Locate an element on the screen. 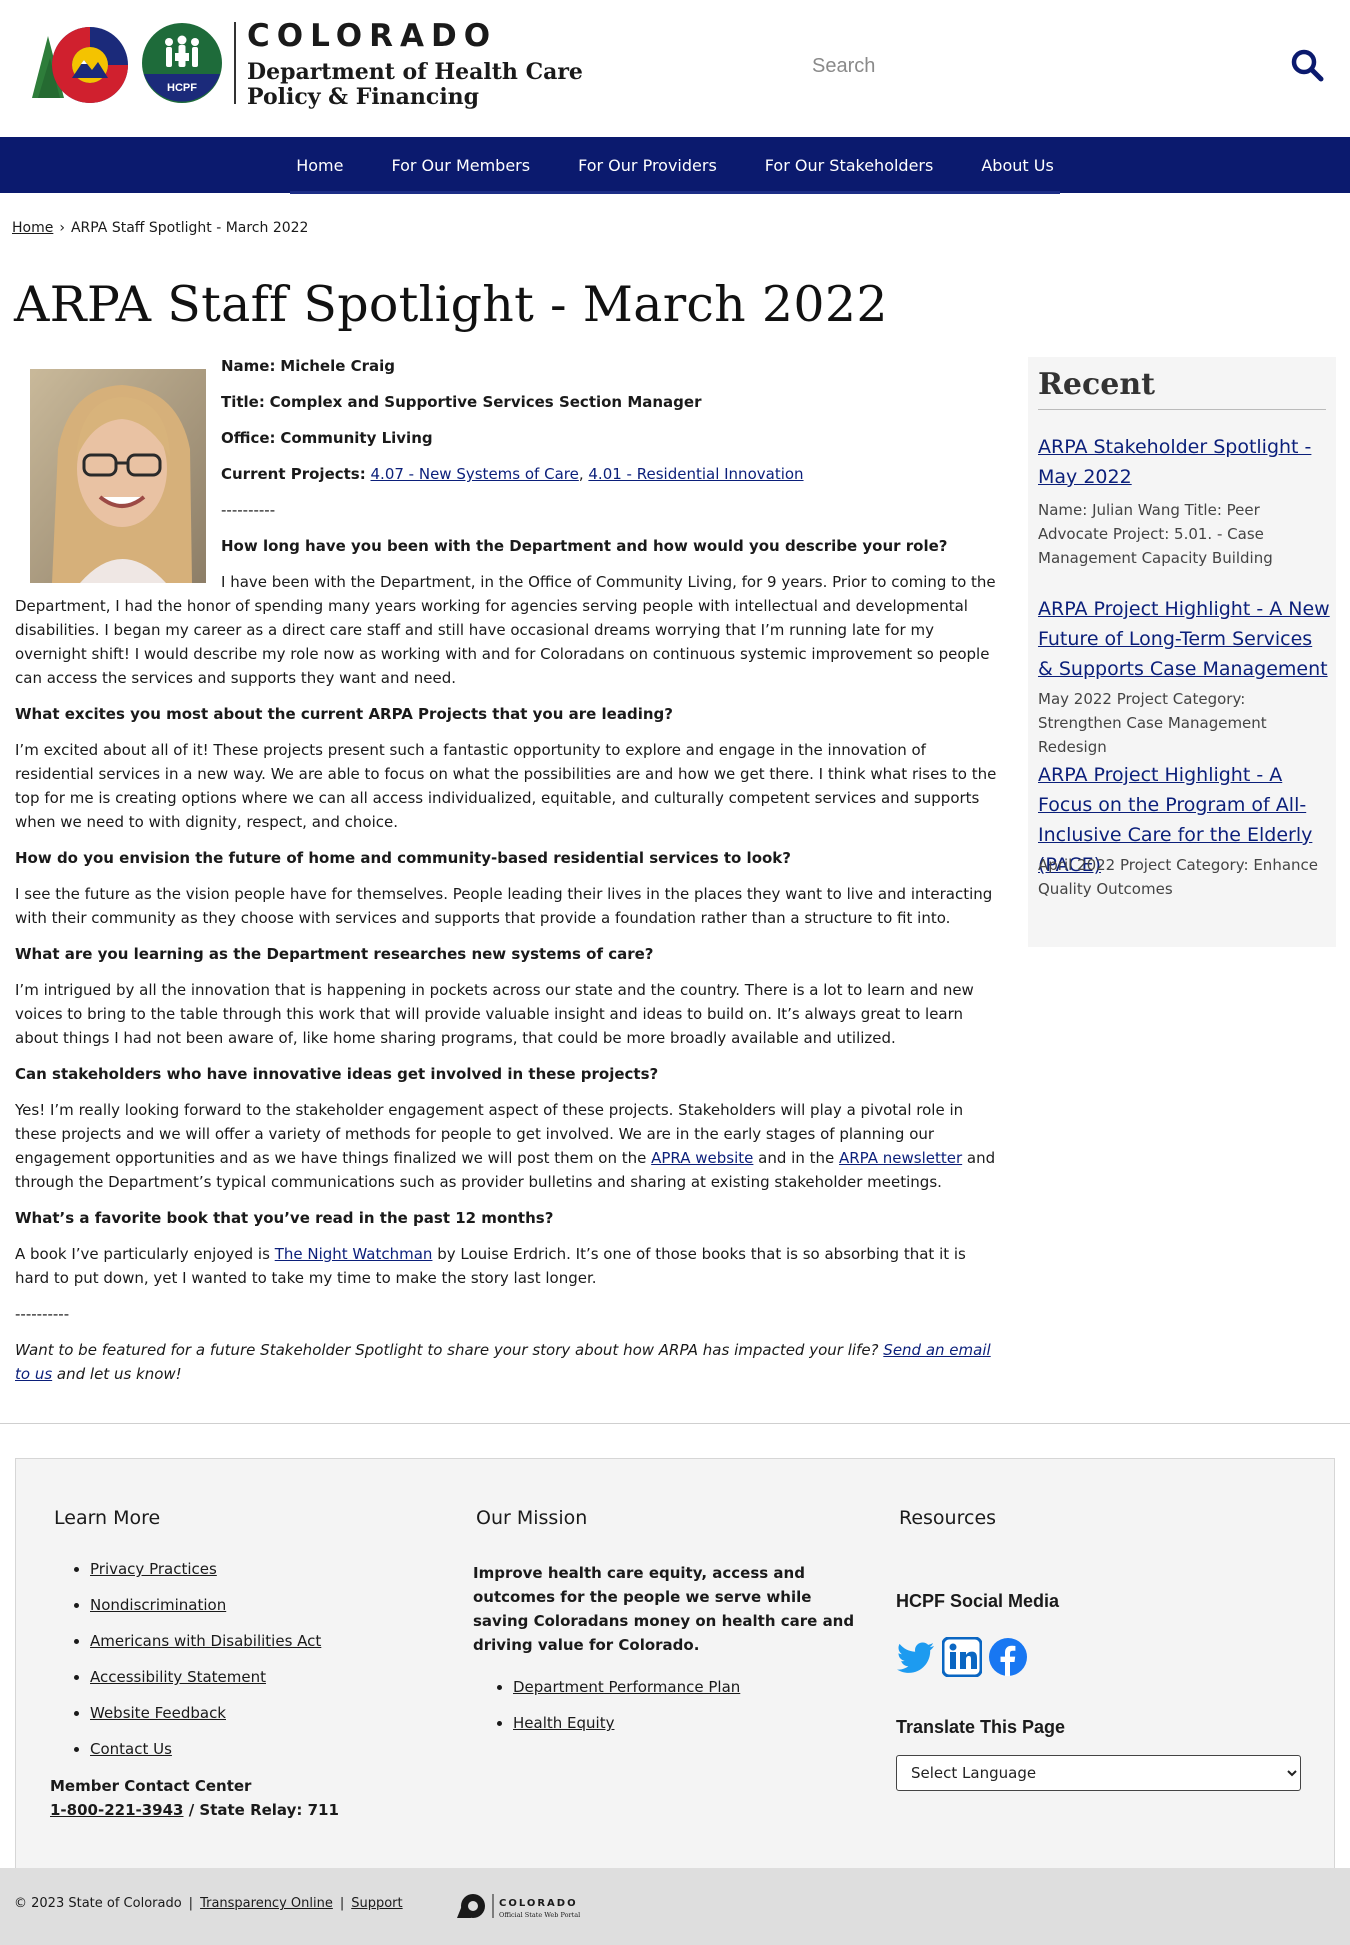  list-item: Privacy Practices is located at coordinates (205, 1569).